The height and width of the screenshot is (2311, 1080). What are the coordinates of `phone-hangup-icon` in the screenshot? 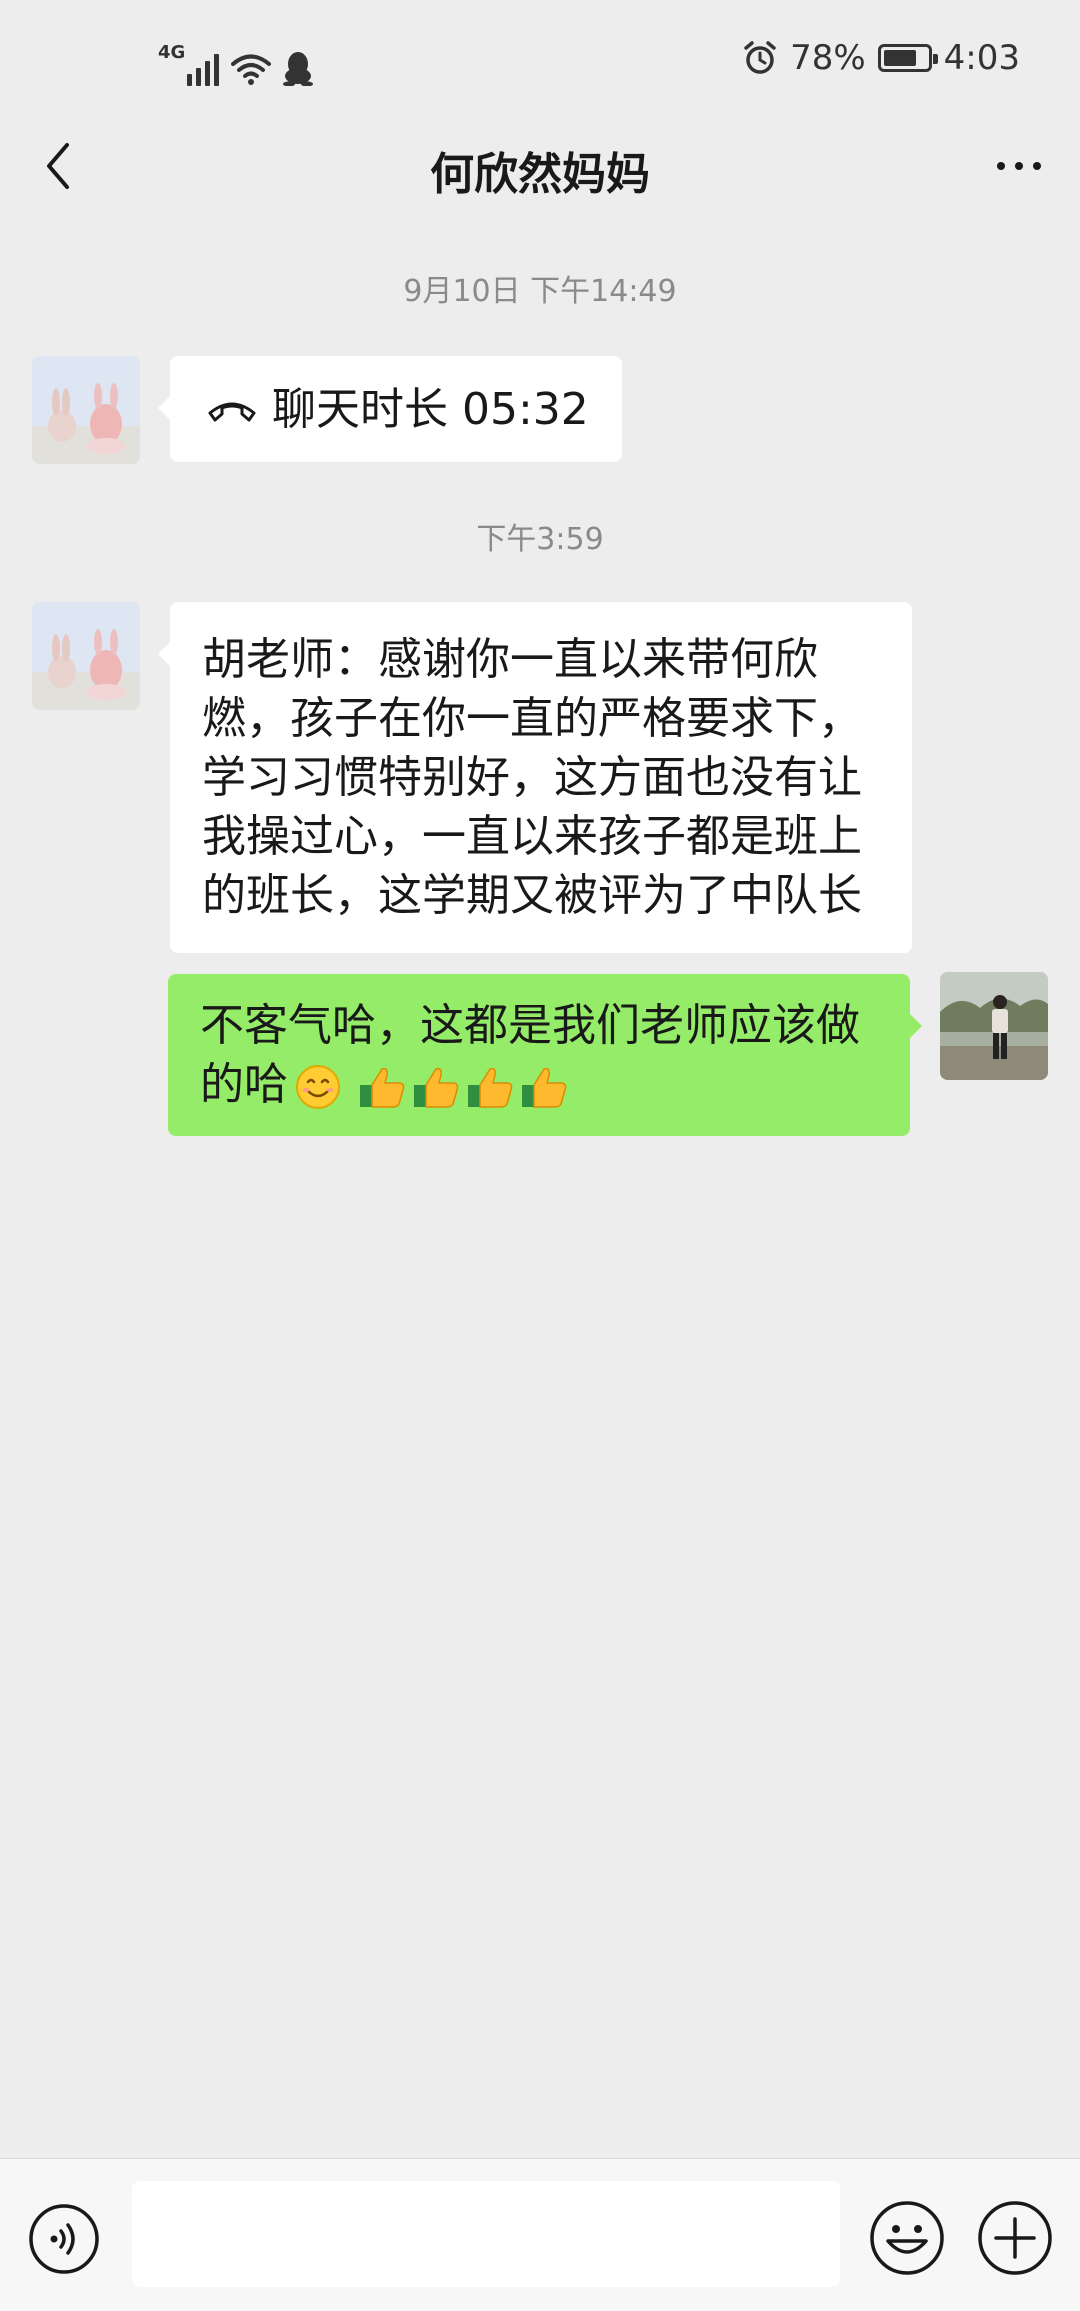 It's located at (232, 412).